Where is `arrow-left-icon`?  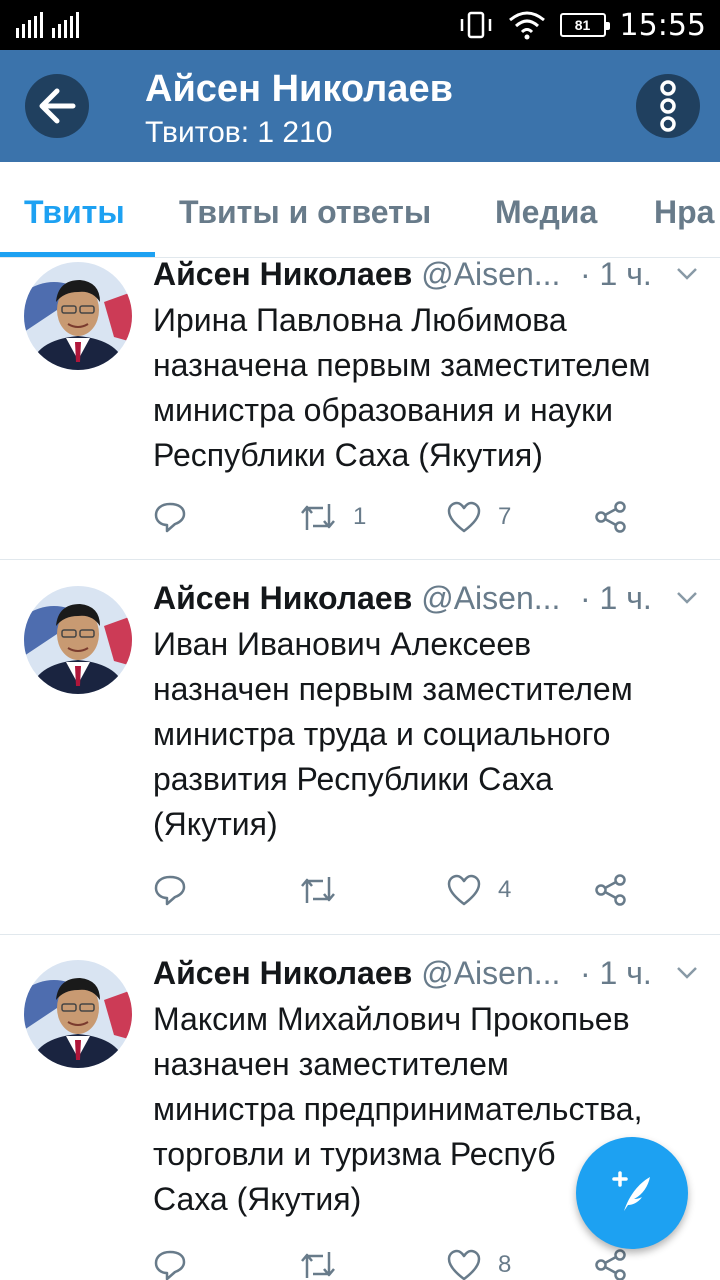
arrow-left-icon is located at coordinates (57, 106).